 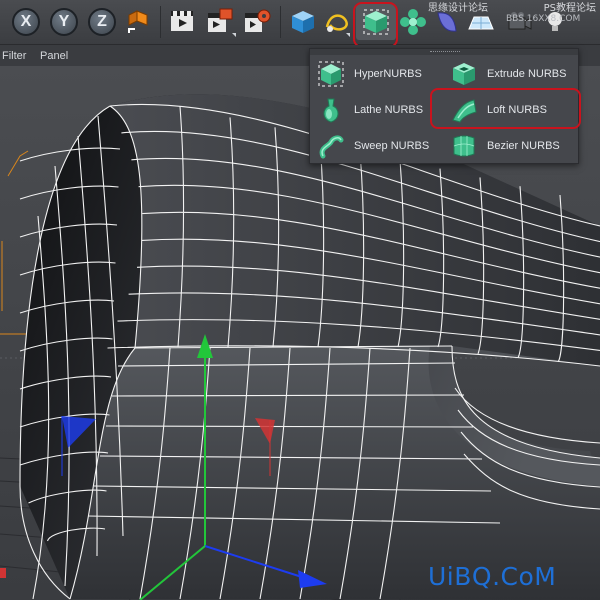 I want to click on menu-item-lathe-nurbs: Lathe NURBS, so click(x=378, y=110).